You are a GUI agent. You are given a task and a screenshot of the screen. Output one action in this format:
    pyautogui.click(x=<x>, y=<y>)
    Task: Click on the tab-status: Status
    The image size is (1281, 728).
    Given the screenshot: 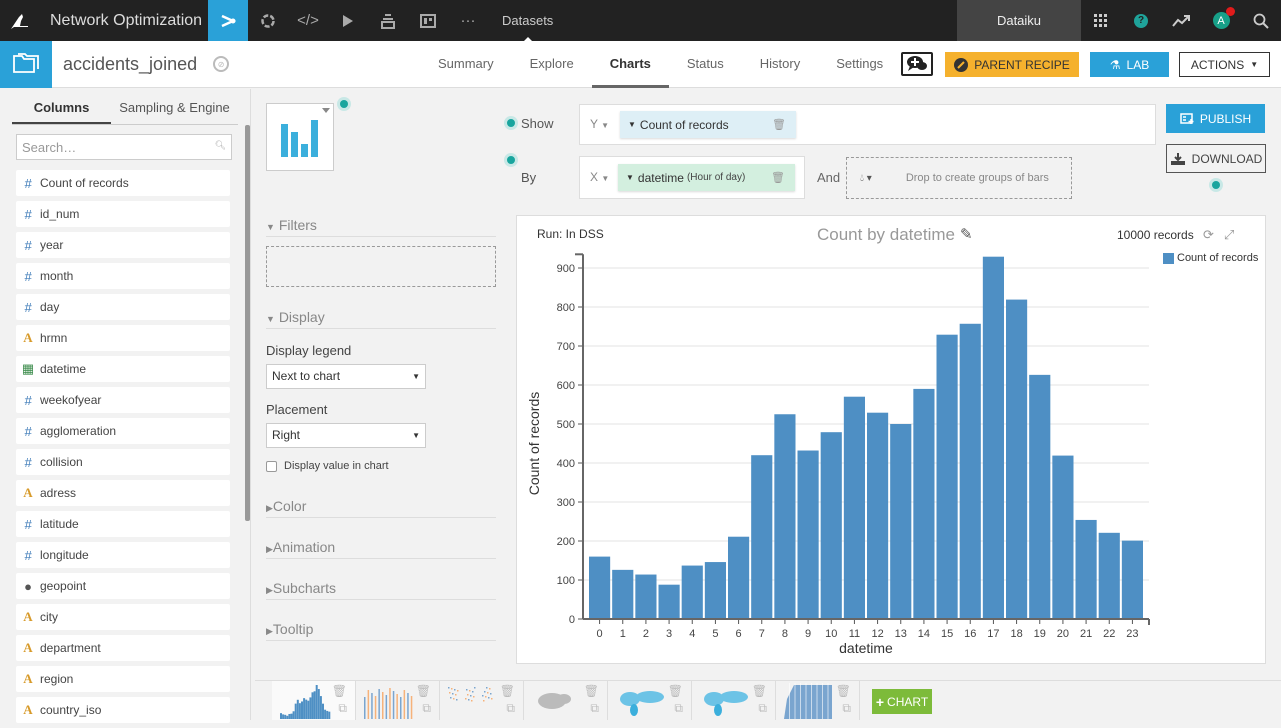 What is the action you would take?
    pyautogui.click(x=705, y=64)
    